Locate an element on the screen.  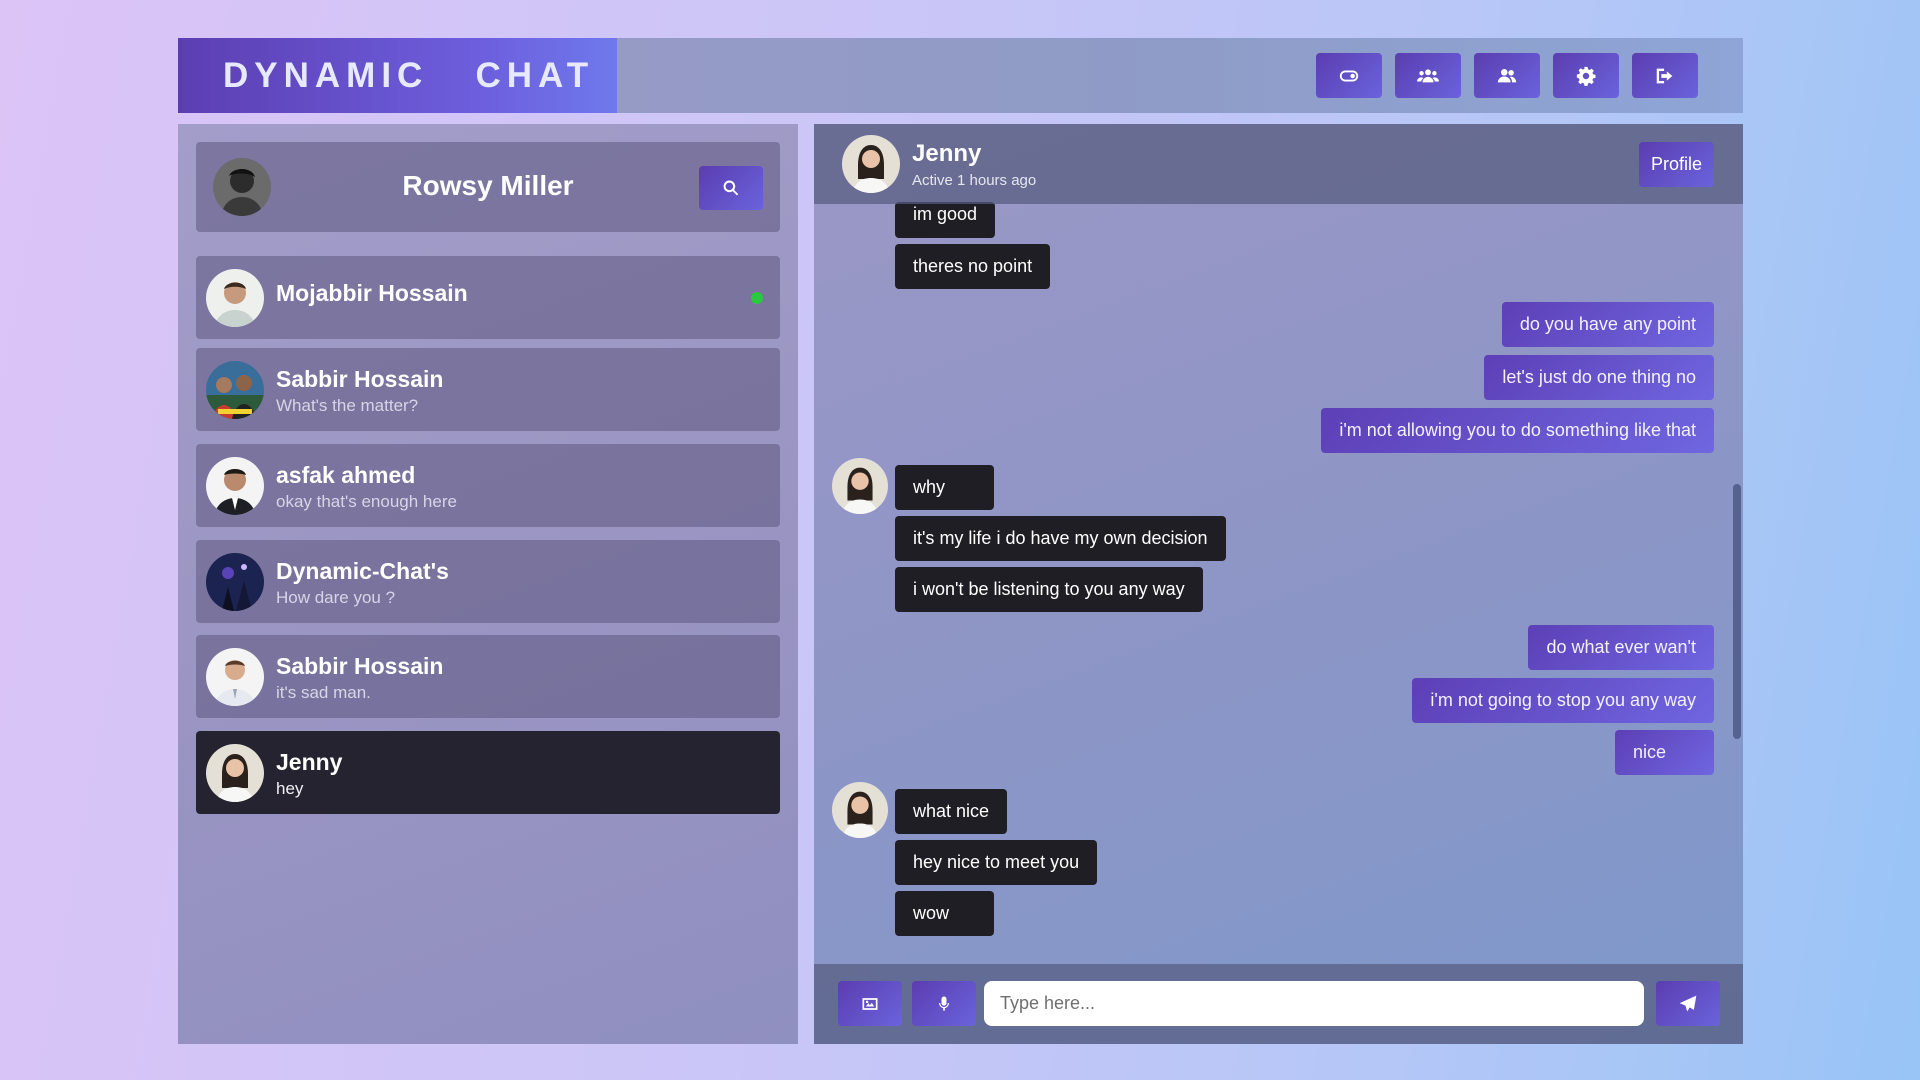
contact-item: Sabbir Hossain What's the matter? is located at coordinates (488, 389).